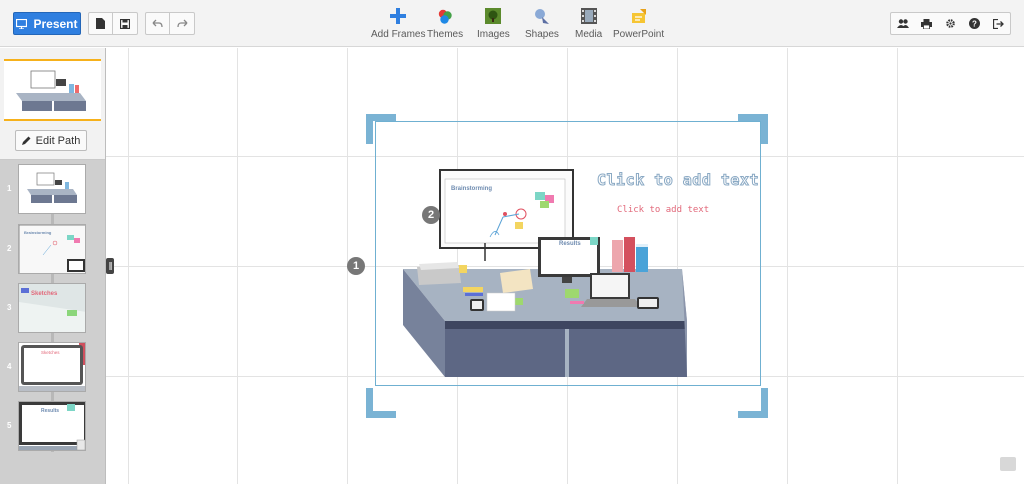 Image resolution: width=1024 pixels, height=484 pixels. I want to click on step-thumbnail: Brainstorming, so click(52, 249).